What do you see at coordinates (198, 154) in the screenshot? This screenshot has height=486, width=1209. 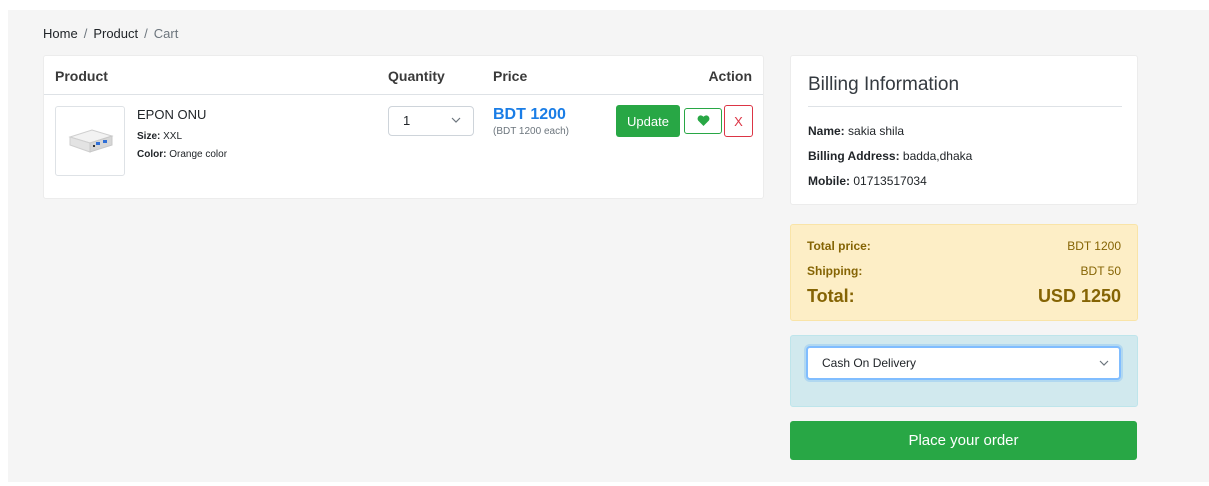 I see `color-value: Orange color` at bounding box center [198, 154].